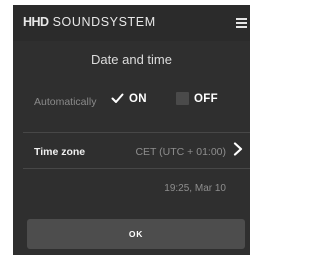 This screenshot has width=320, height=255. What do you see at coordinates (182, 98) in the screenshot?
I see `unchecked-checkbox-icon` at bounding box center [182, 98].